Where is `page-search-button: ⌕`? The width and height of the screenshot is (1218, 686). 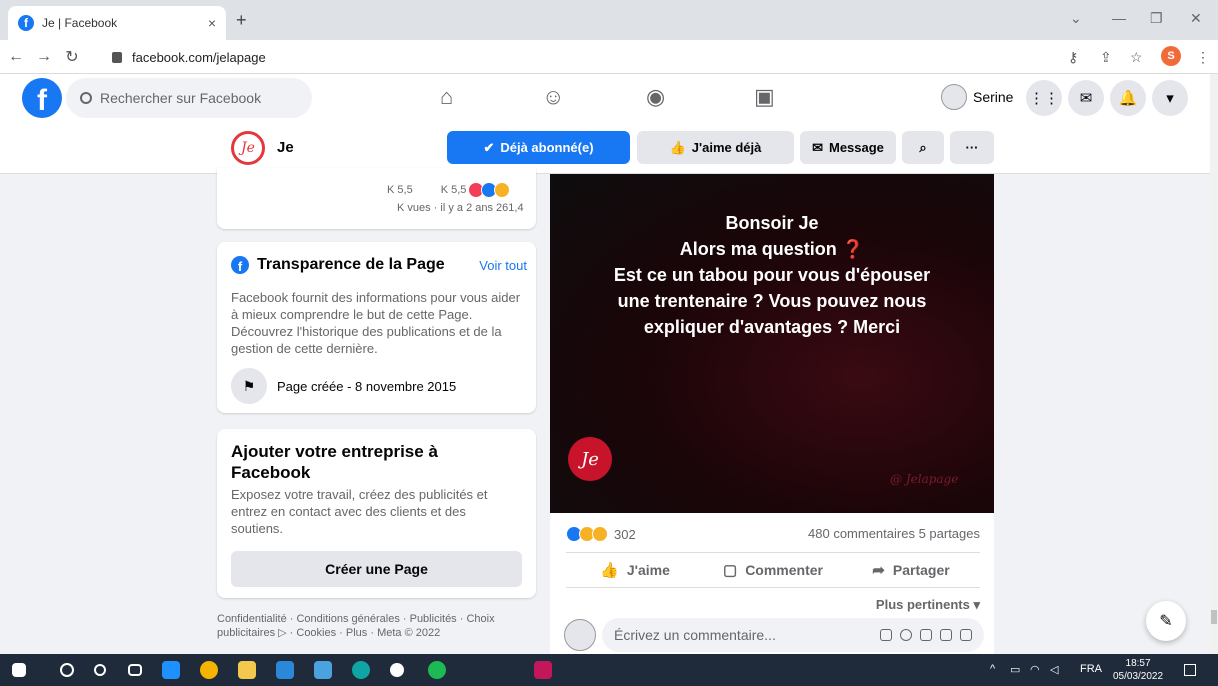 page-search-button: ⌕ is located at coordinates (923, 147).